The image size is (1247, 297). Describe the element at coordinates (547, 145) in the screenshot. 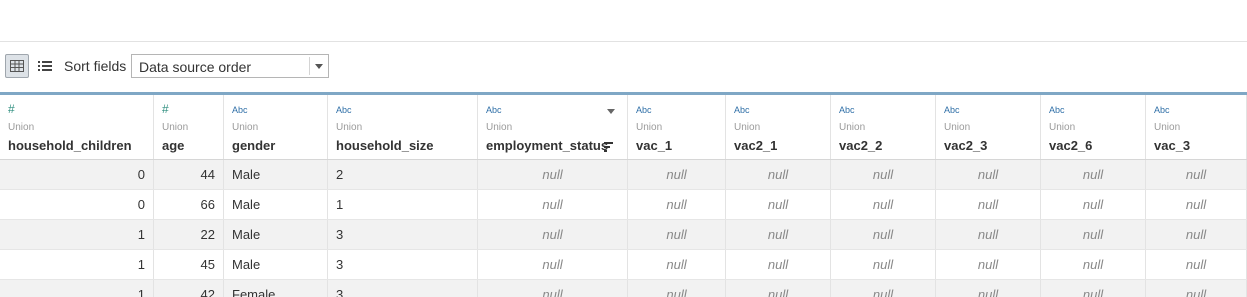

I see `column-name: employment_status` at that location.